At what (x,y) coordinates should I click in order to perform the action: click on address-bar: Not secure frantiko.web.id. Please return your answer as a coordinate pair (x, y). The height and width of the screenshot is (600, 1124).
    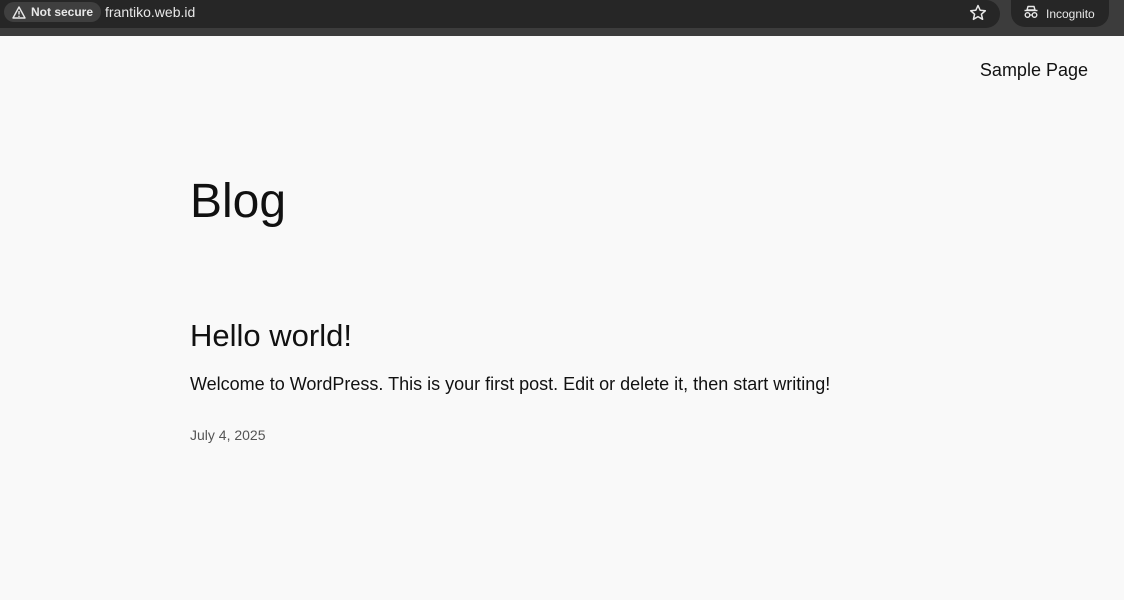
    Looking at the image, I should click on (500, 14).